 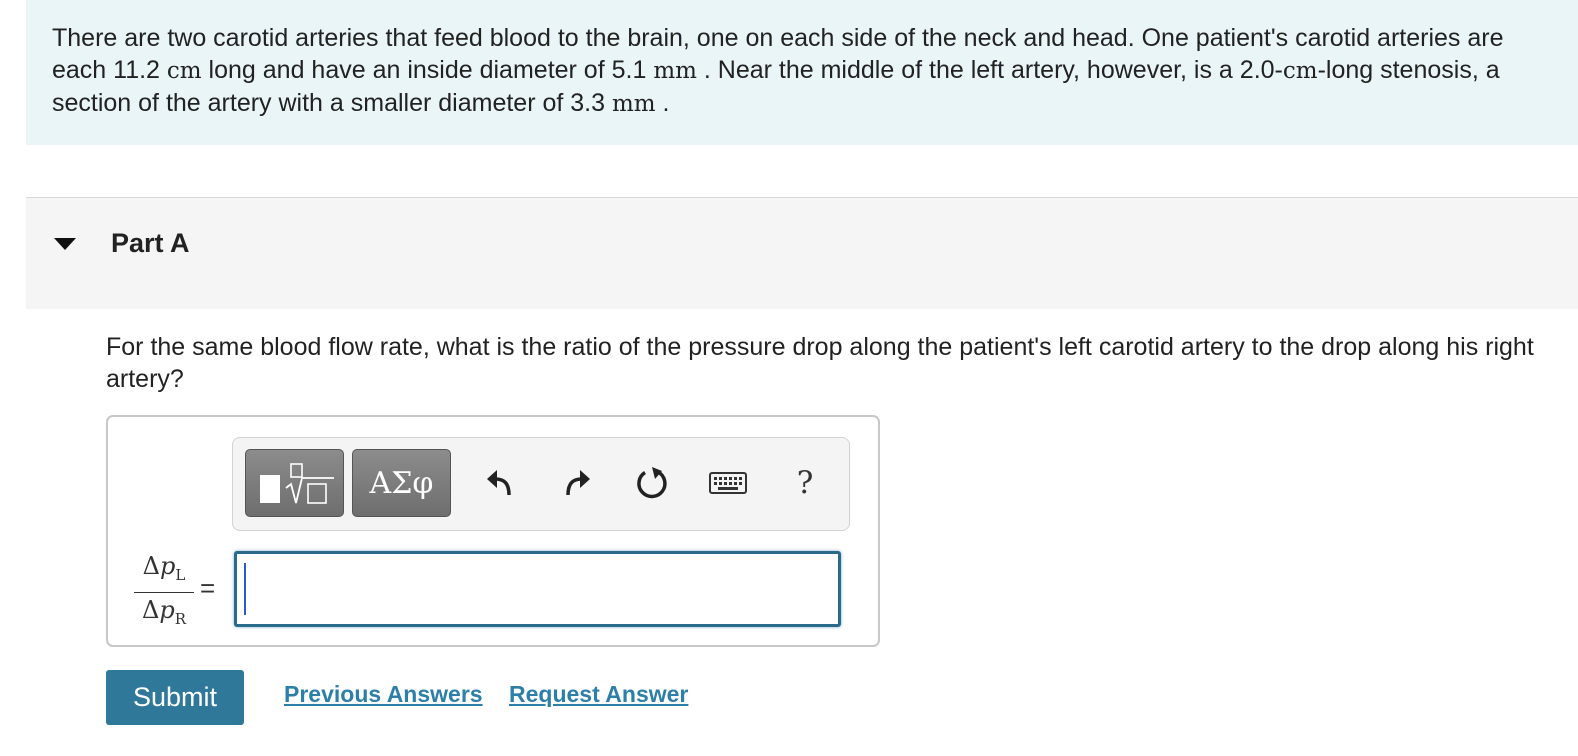 What do you see at coordinates (245, 589) in the screenshot?
I see `text-cursor` at bounding box center [245, 589].